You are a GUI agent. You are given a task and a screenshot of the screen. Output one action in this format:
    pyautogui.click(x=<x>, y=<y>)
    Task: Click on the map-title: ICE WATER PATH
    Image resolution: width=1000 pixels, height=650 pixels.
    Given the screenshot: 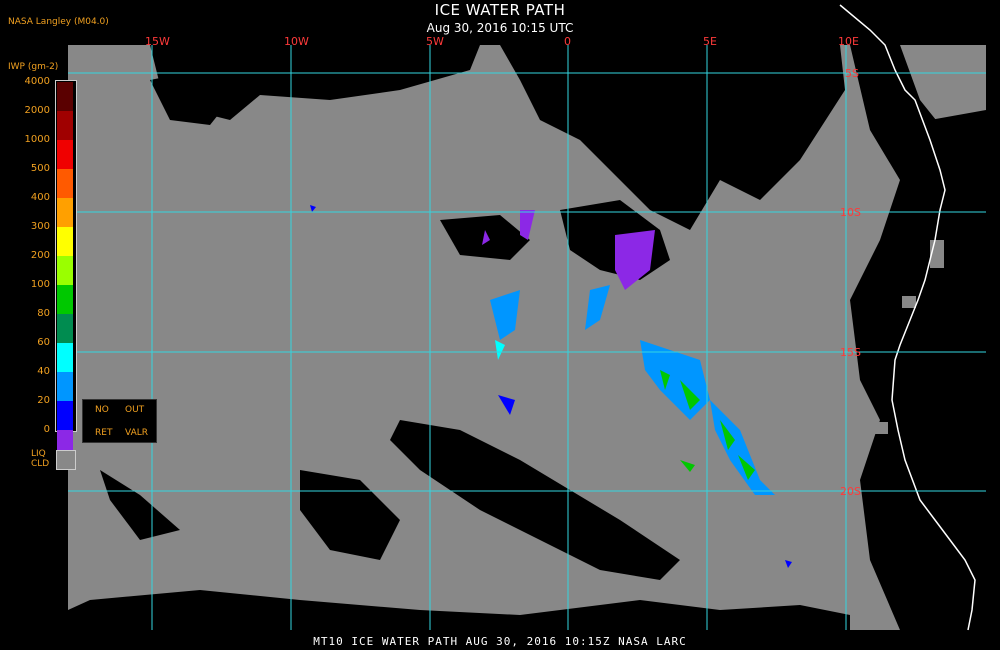 What is the action you would take?
    pyautogui.click(x=500, y=10)
    